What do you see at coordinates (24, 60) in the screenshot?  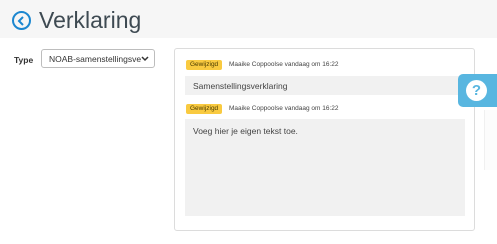 I see `type-label: Type` at bounding box center [24, 60].